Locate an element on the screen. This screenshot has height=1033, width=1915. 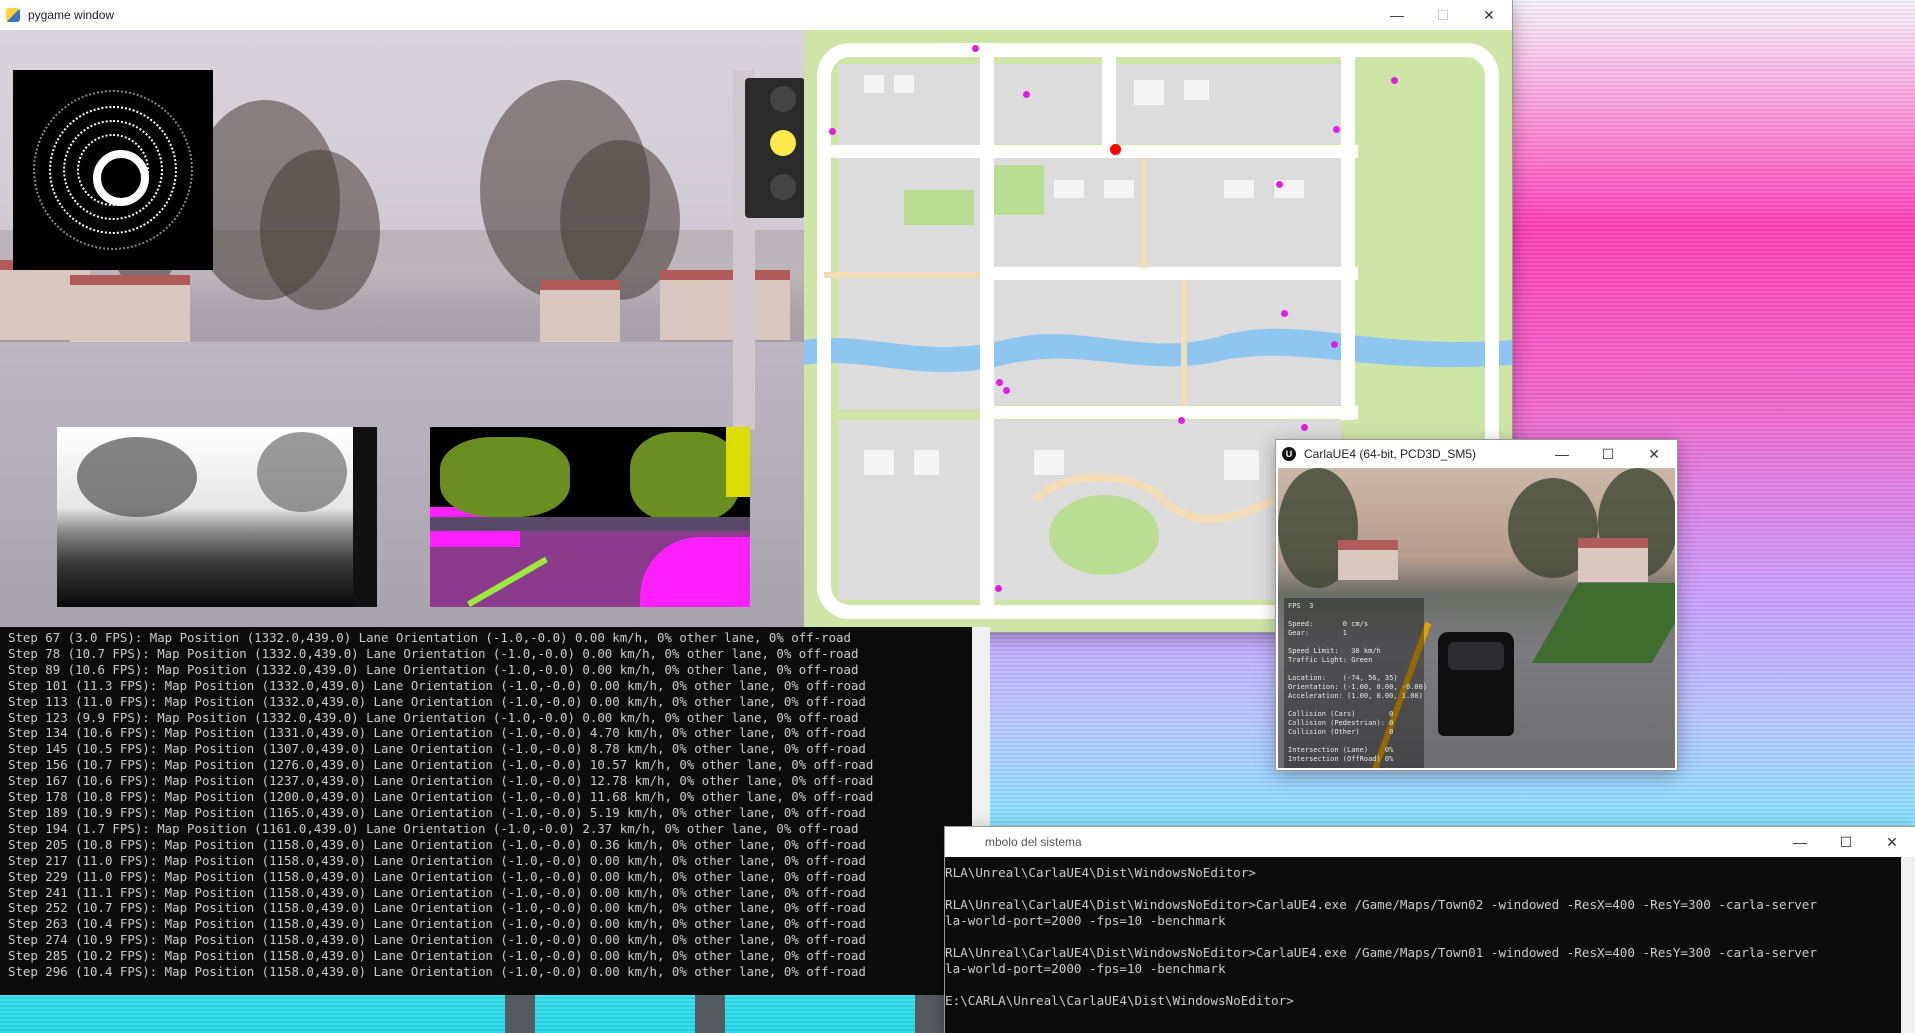
hud-line: Speed: 0 cm/s is located at coordinates (1328, 624).